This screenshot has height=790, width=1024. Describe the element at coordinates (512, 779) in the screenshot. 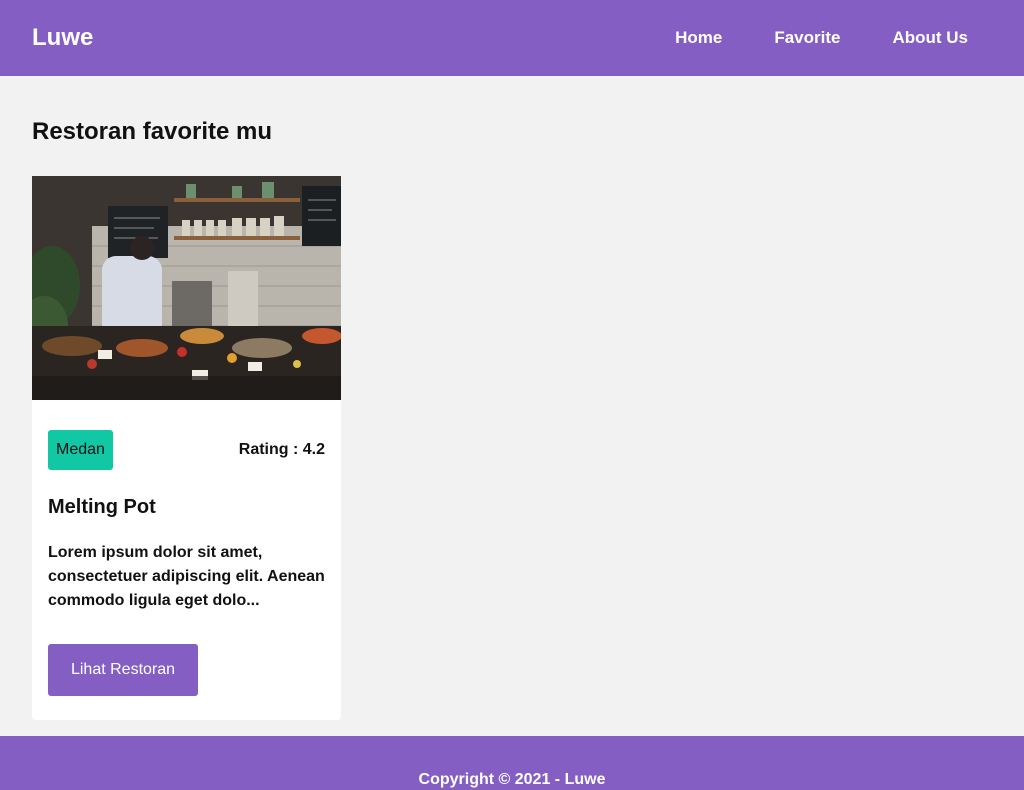

I see `copyright-text: Copyright © 2021 - Luwe` at that location.